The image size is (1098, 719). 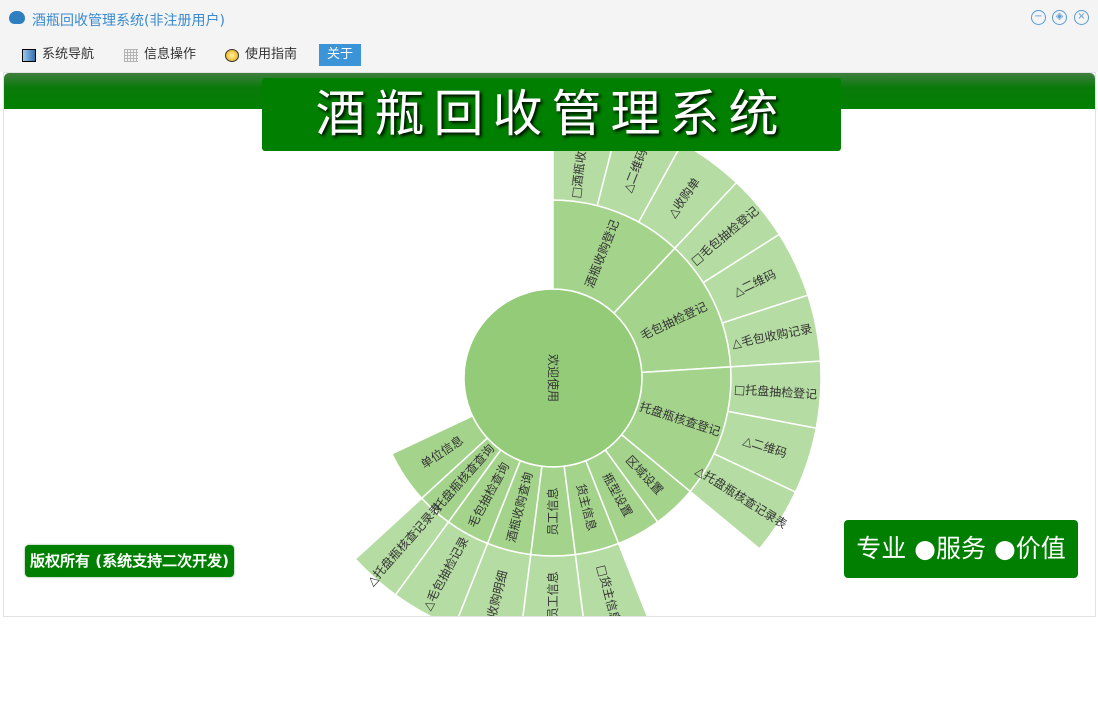 I want to click on app-logo-icon, so click(x=17, y=17).